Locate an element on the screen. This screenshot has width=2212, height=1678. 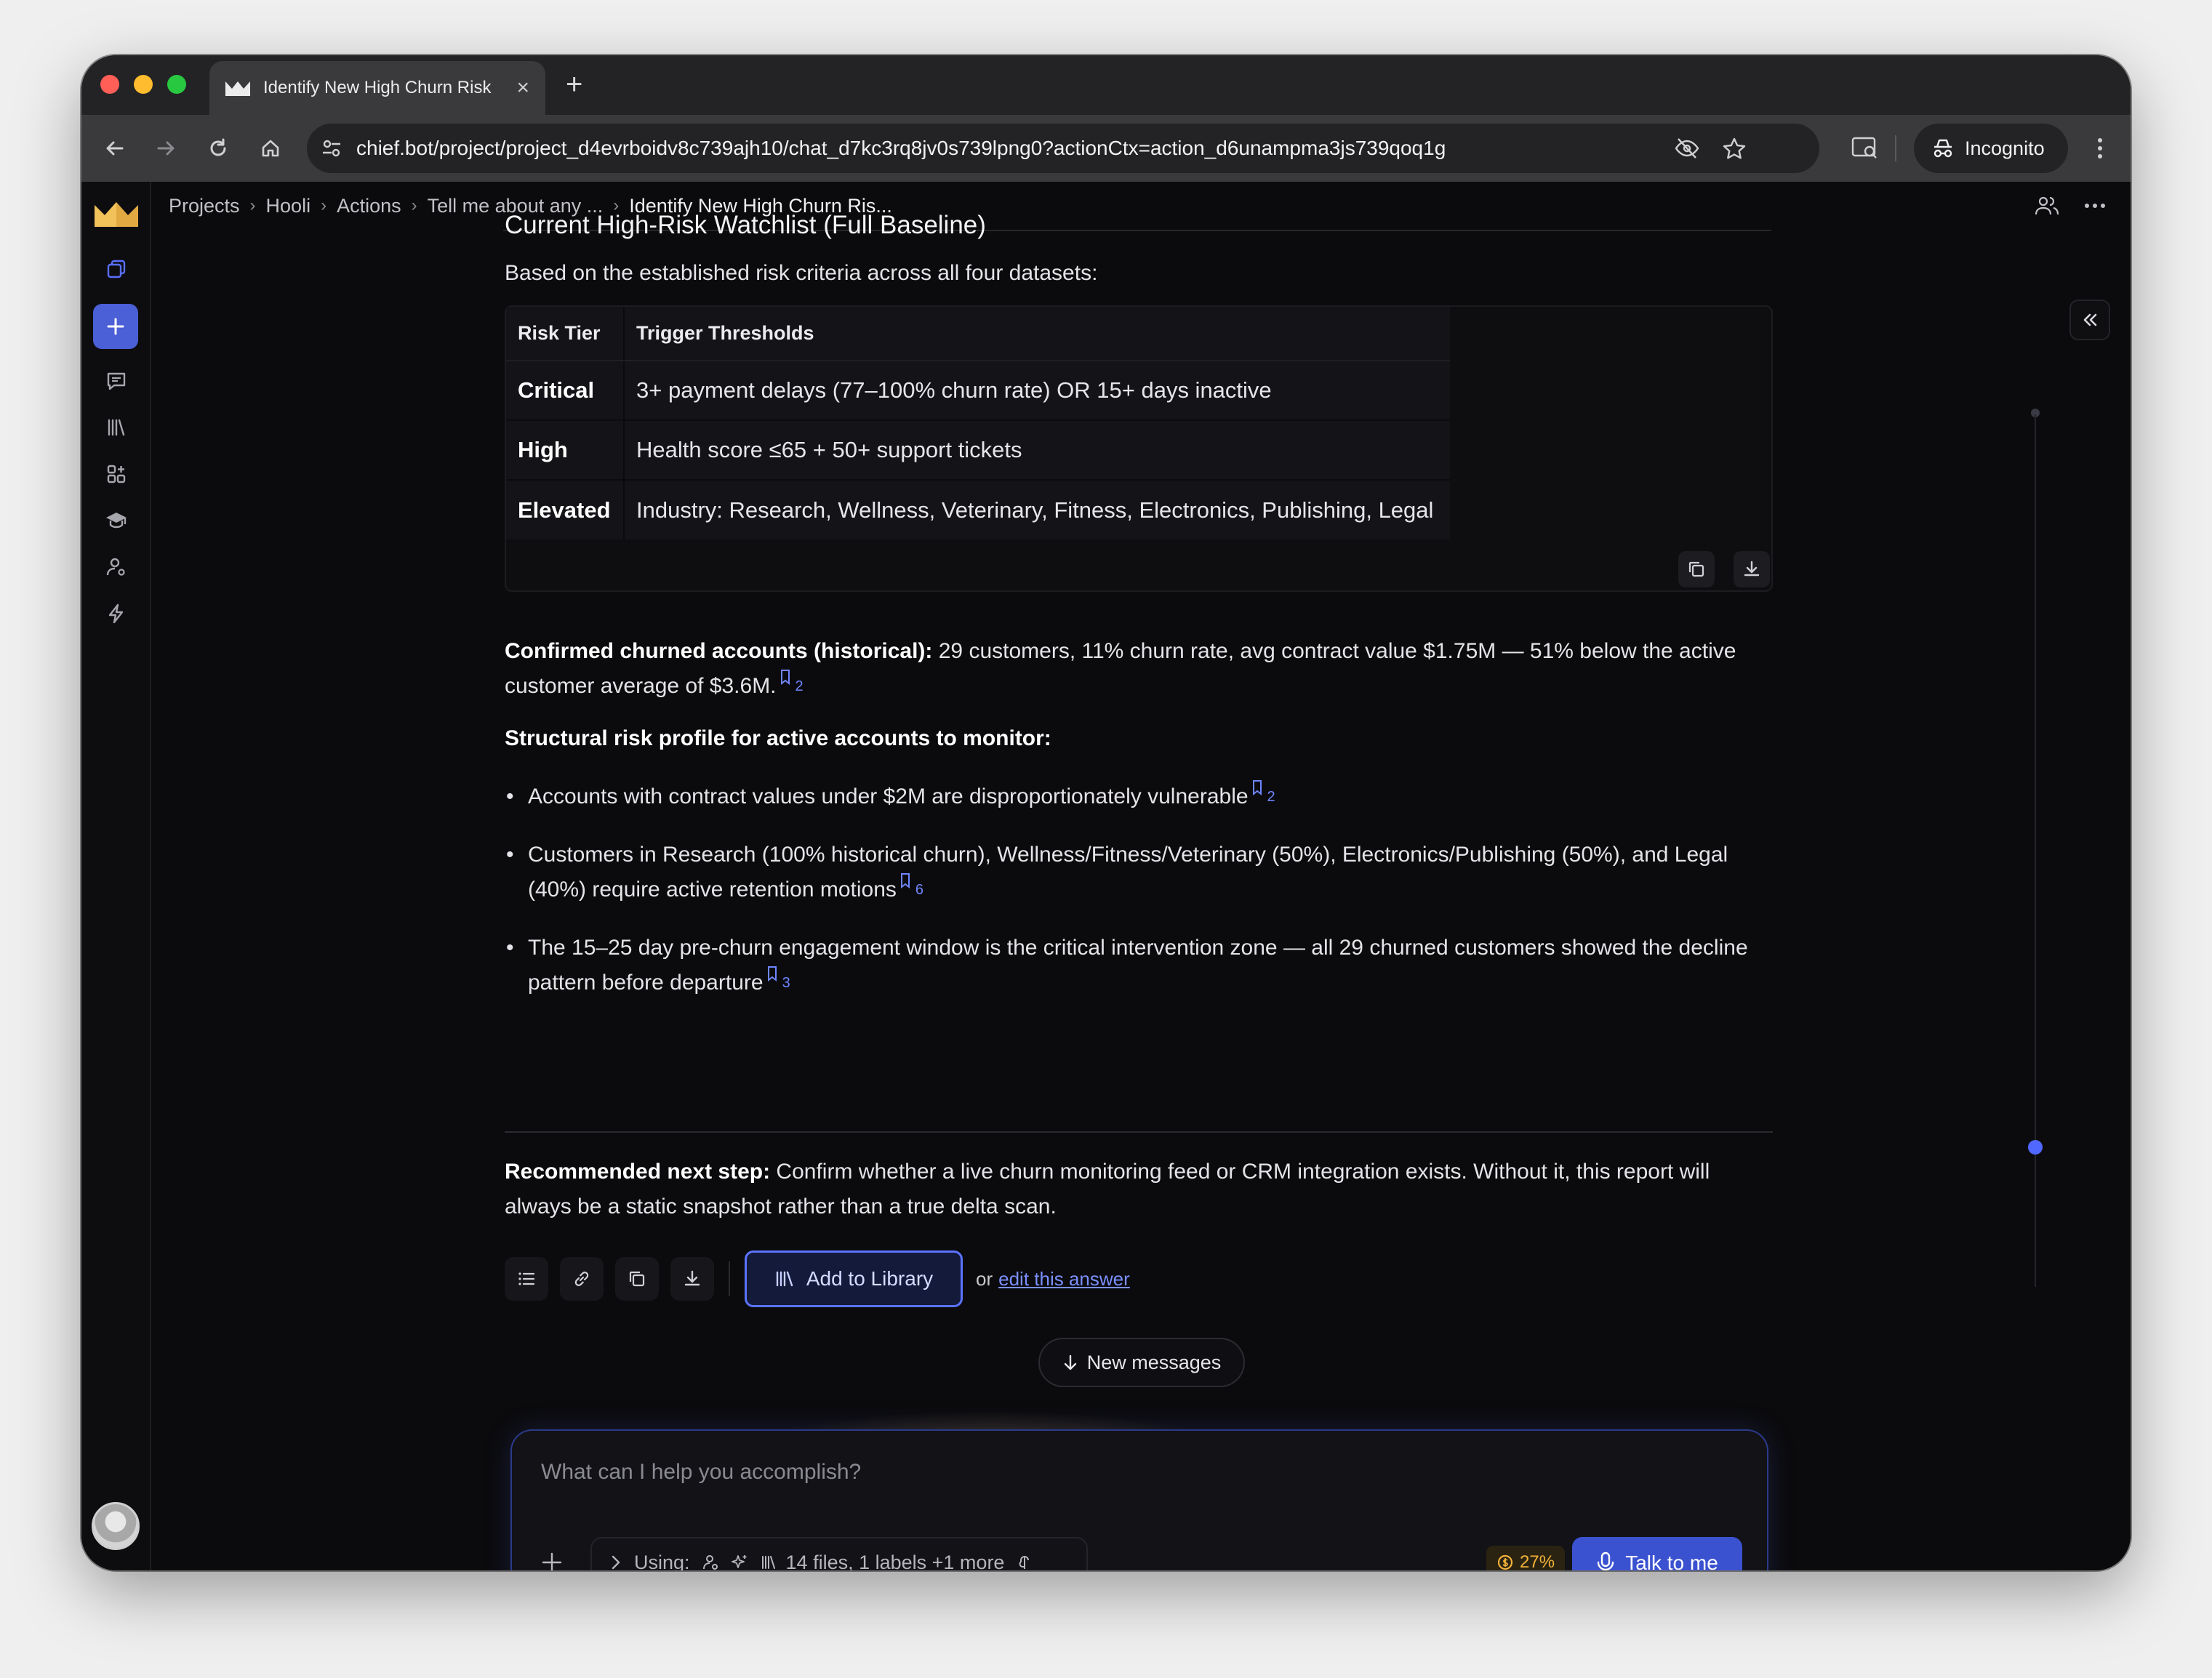
add-to-library-button: Add to Library is located at coordinates (854, 1279).